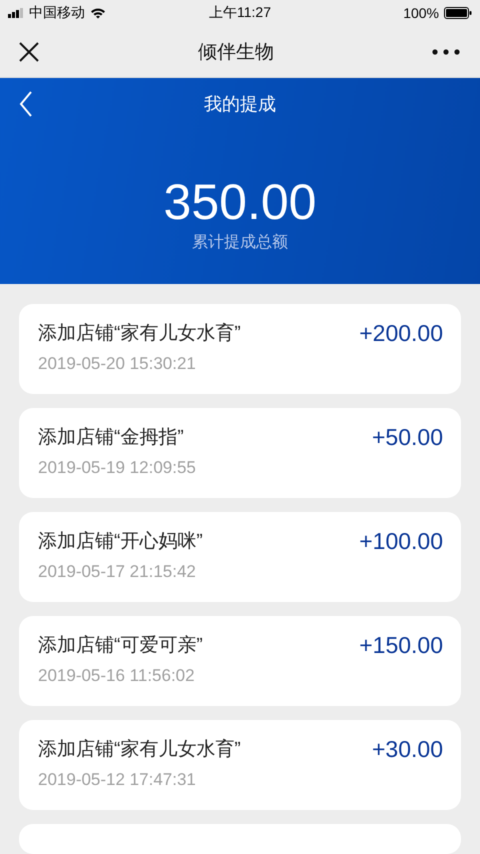  I want to click on record-card: 添加店铺“开心妈咪” +100.00 2019-05-17 21:15:42, so click(240, 557).